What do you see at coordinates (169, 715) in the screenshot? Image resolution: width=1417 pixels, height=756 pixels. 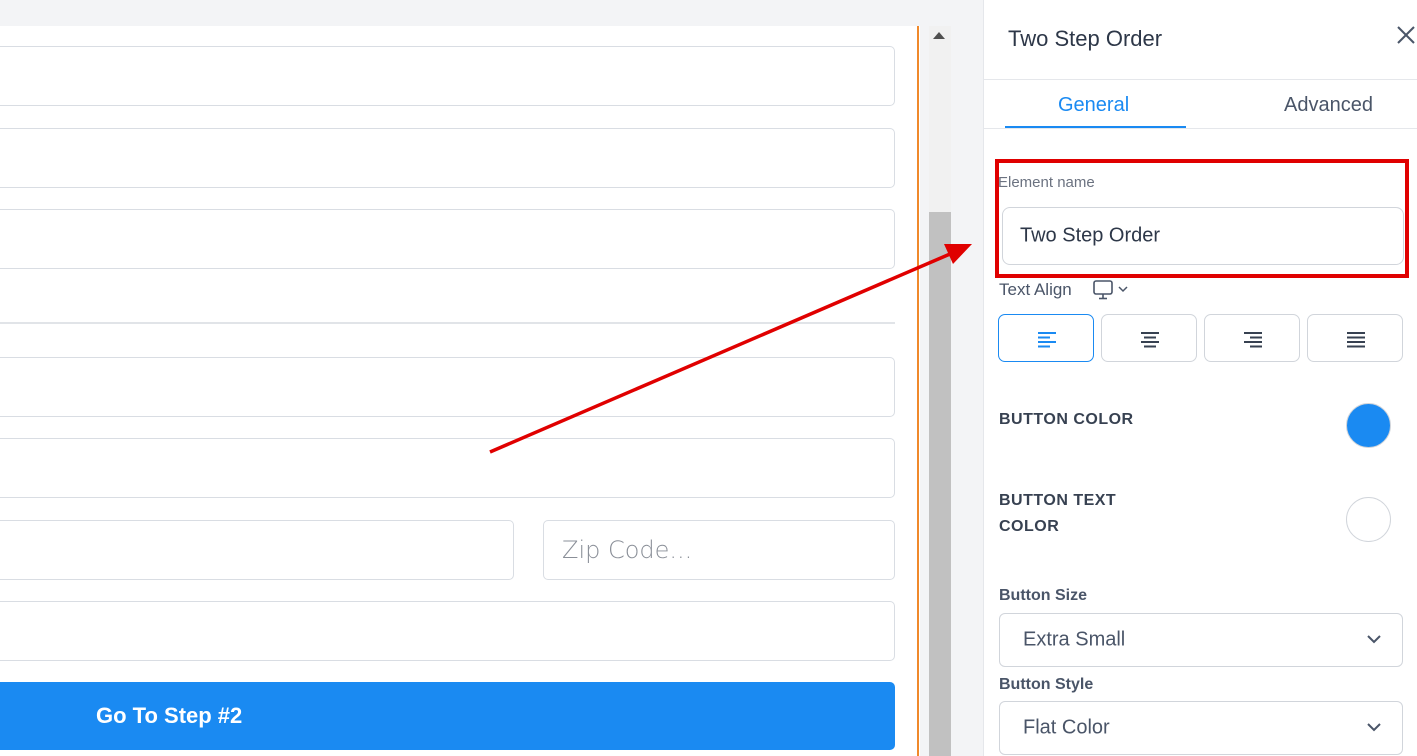 I see `go-to-step-label: Go To Step #2` at bounding box center [169, 715].